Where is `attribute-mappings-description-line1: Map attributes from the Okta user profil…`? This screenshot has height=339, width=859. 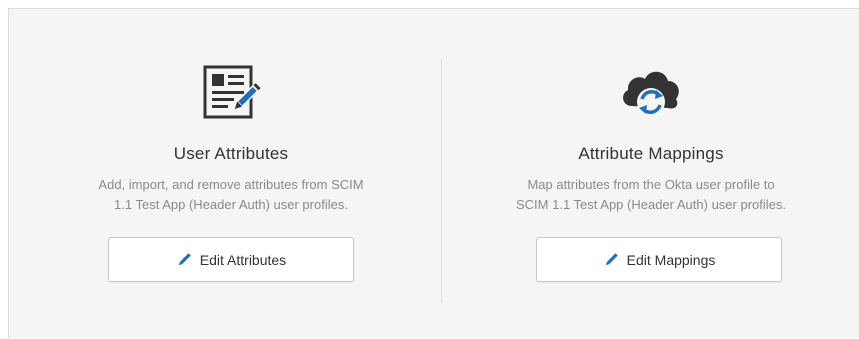 attribute-mappings-description-line1: Map attributes from the Okta user profil… is located at coordinates (651, 184).